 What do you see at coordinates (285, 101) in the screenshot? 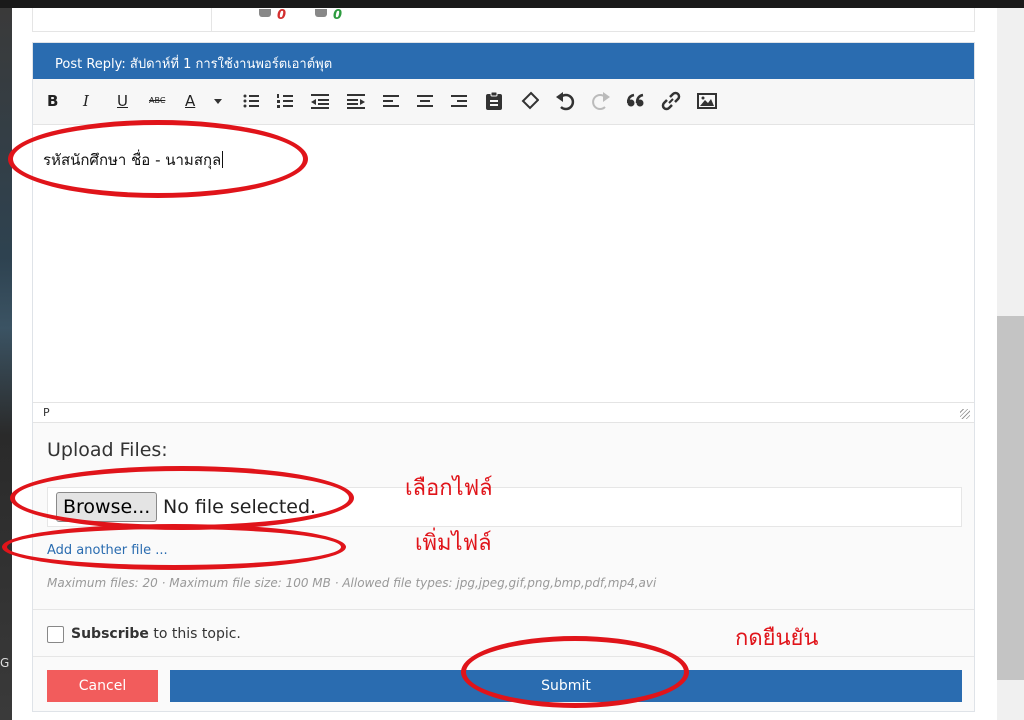
I see `numbered-list-icon` at bounding box center [285, 101].